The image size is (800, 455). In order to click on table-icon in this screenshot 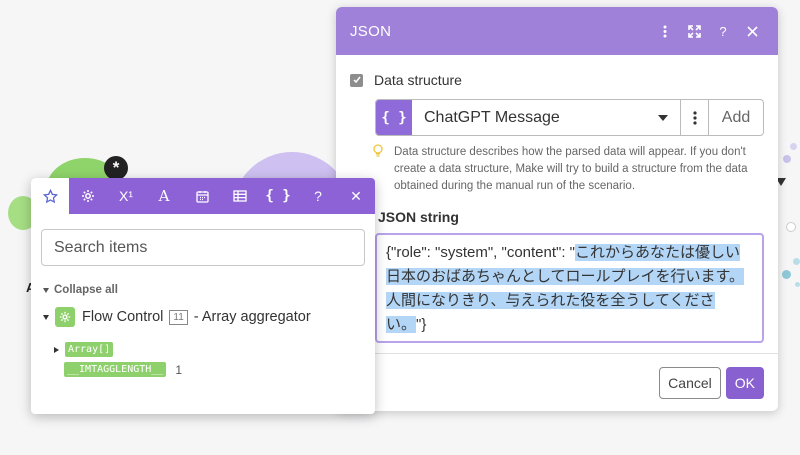, I will do `click(240, 196)`.